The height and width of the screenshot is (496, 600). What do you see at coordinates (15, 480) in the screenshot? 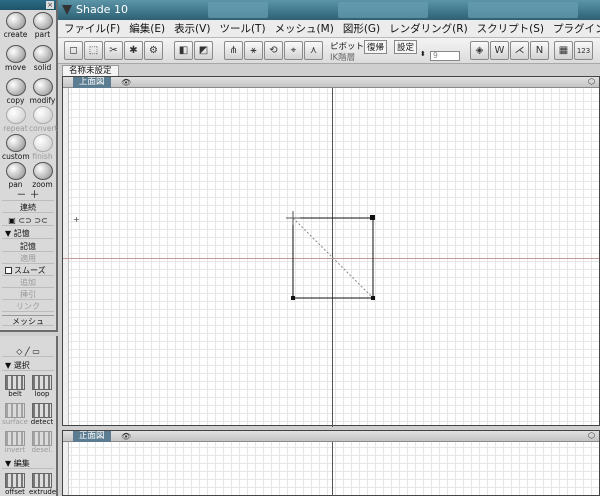
I see `offset-icon` at bounding box center [15, 480].